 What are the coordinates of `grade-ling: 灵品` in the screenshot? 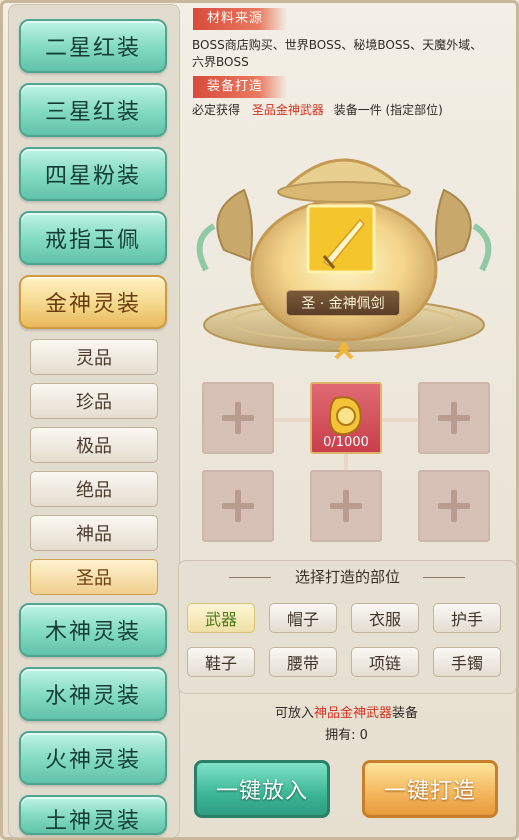 It's located at (94, 357).